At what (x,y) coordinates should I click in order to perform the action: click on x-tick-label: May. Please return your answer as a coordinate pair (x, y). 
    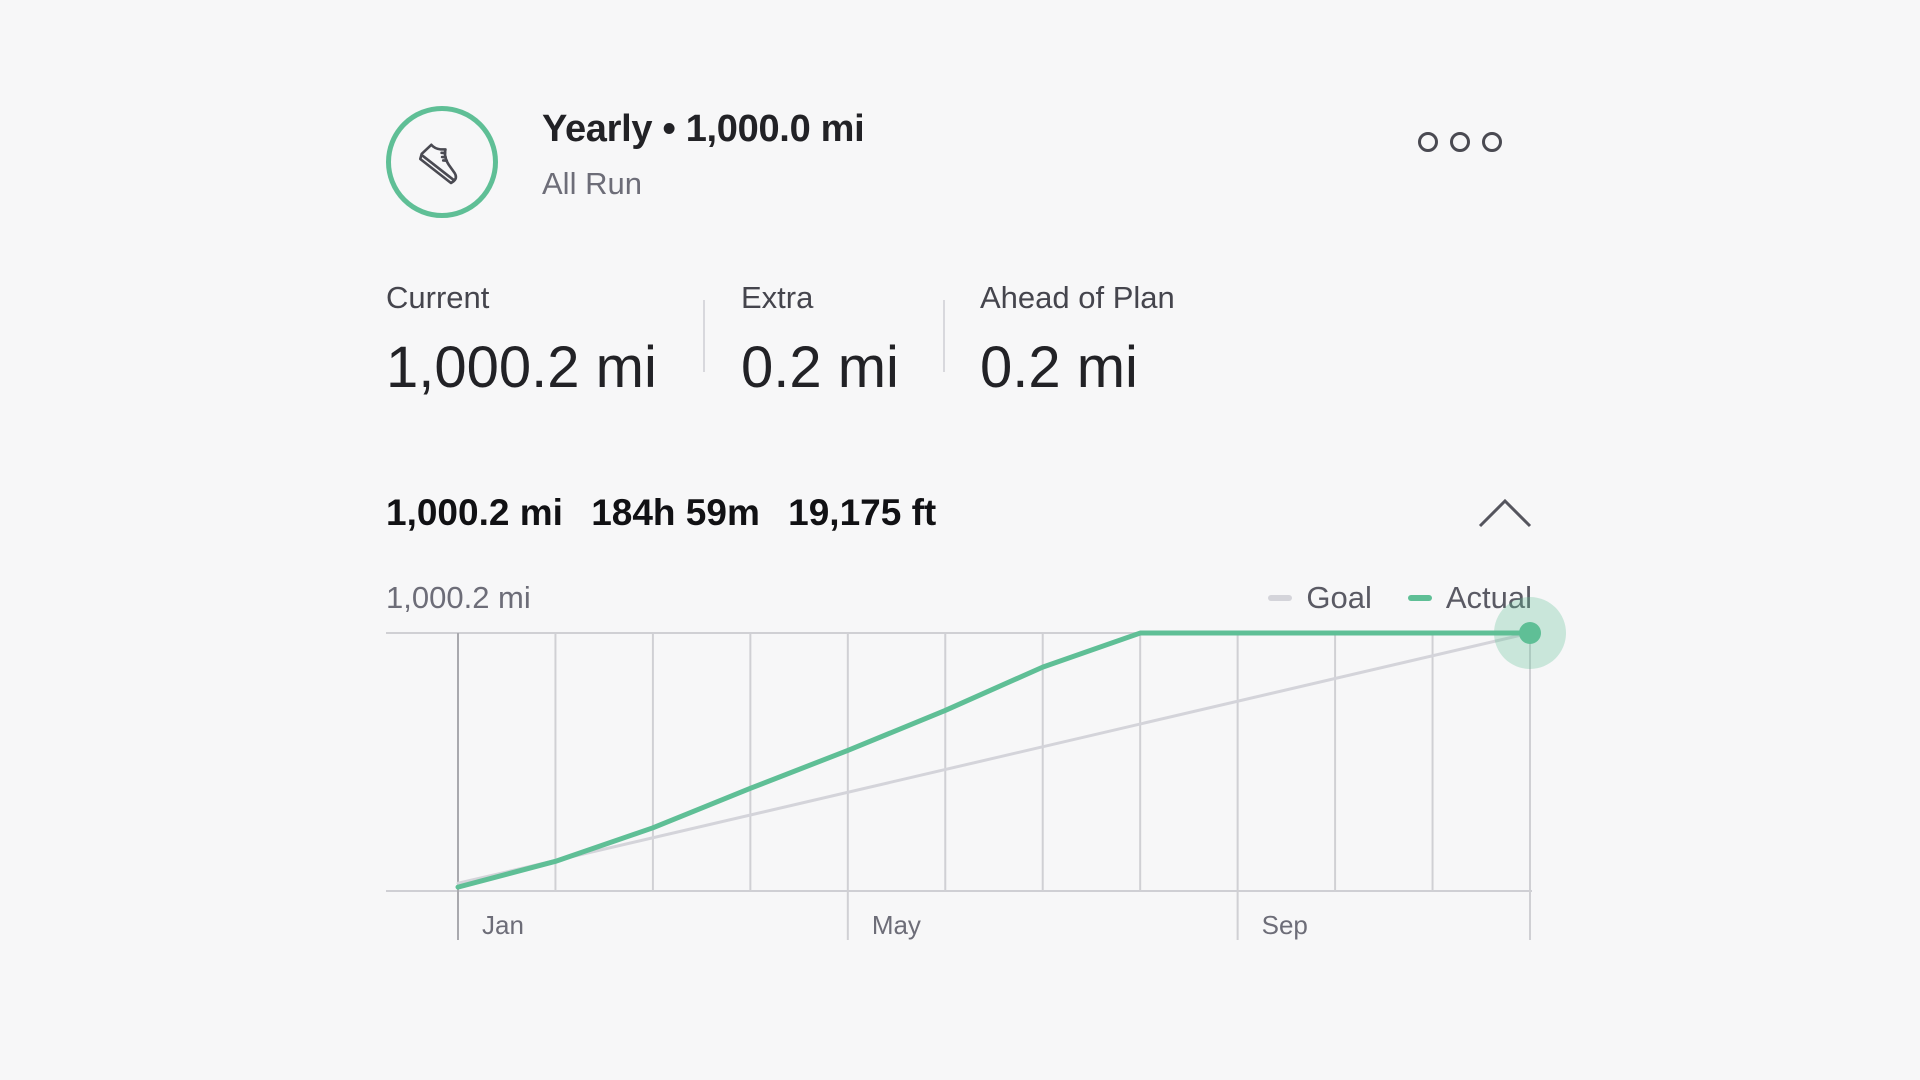
    Looking at the image, I should click on (896, 925).